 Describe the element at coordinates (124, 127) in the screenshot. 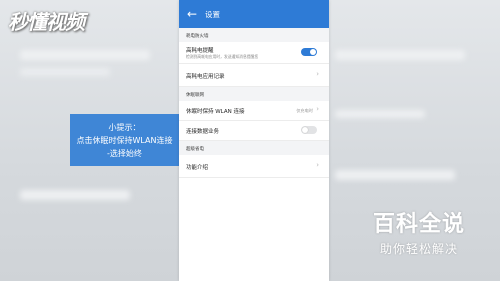

I see `tip-title: 小提示：` at that location.